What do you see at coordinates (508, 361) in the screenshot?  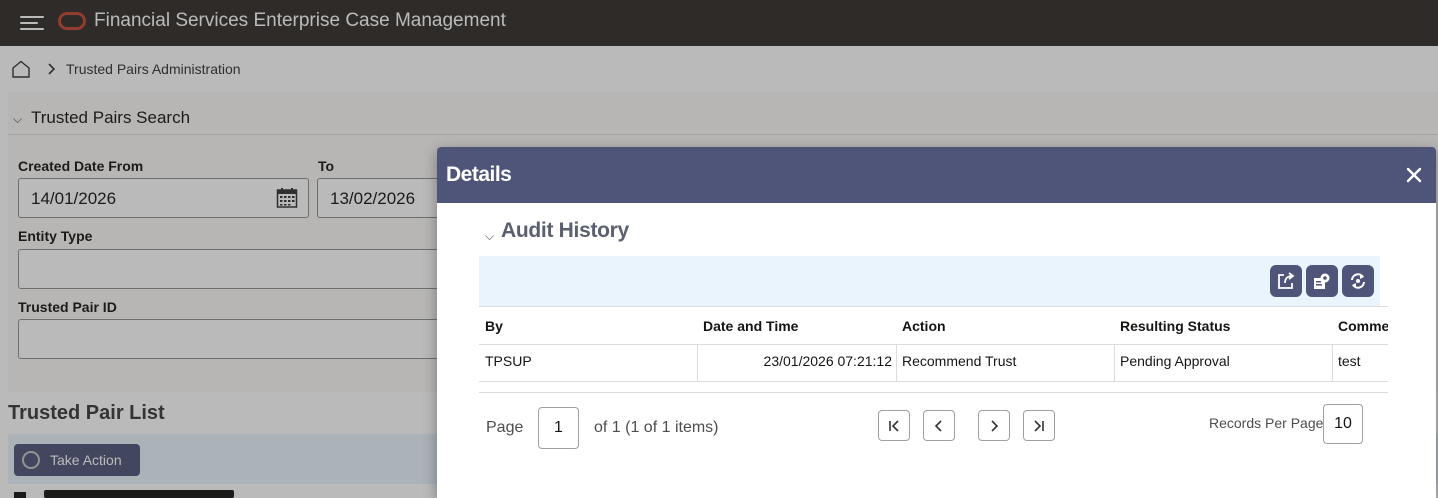 I see `cell-by: TPSUP` at bounding box center [508, 361].